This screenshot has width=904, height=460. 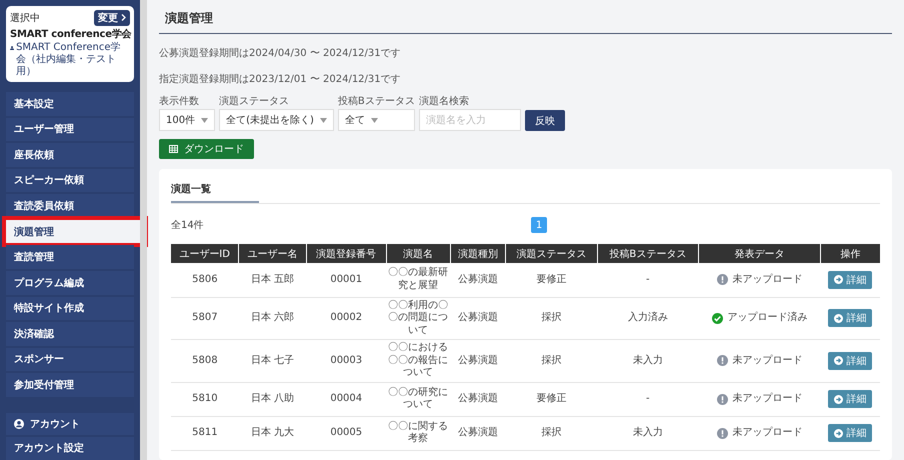 What do you see at coordinates (418, 318) in the screenshot?
I see `table-cell: 〇〇利用の〇〇の問題について` at bounding box center [418, 318].